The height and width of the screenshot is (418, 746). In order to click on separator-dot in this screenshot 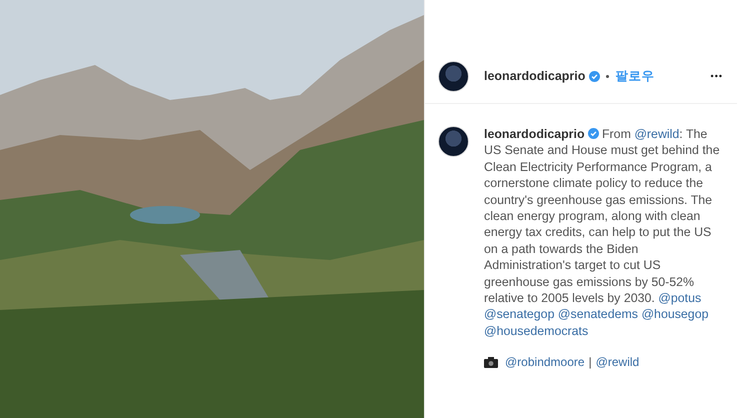, I will do `click(608, 76)`.